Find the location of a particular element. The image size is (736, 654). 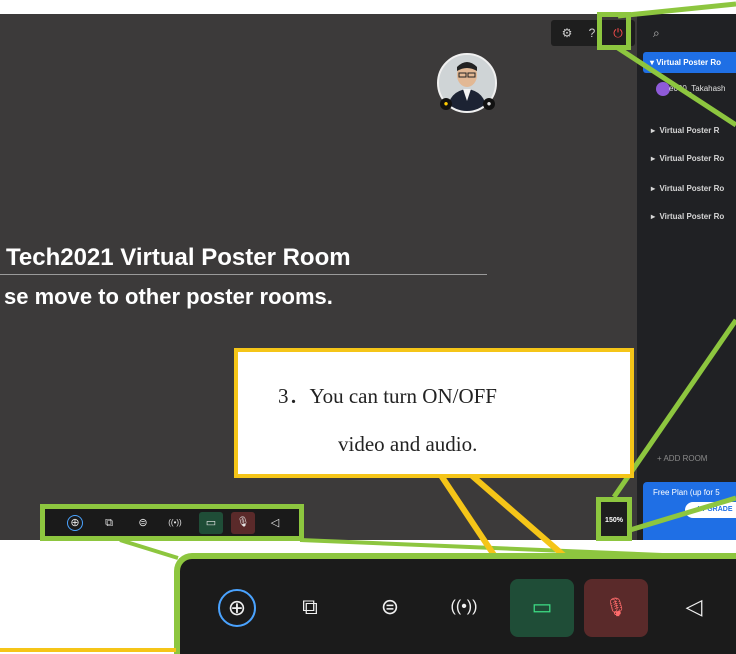

plan-text: Free Plan (up for 5 is located at coordinates (686, 492).